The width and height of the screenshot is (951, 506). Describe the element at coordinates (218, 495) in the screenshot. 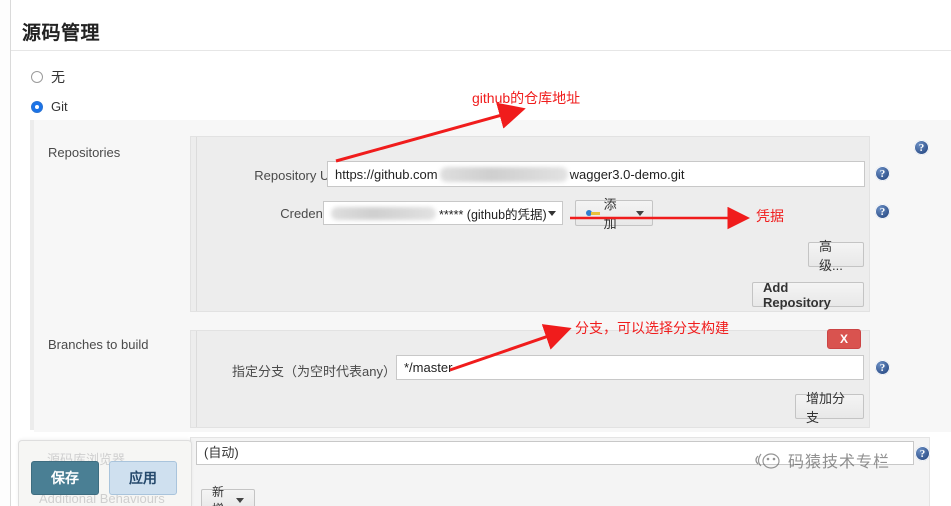

I see `additional-behaviours-add-label: 新增` at that location.